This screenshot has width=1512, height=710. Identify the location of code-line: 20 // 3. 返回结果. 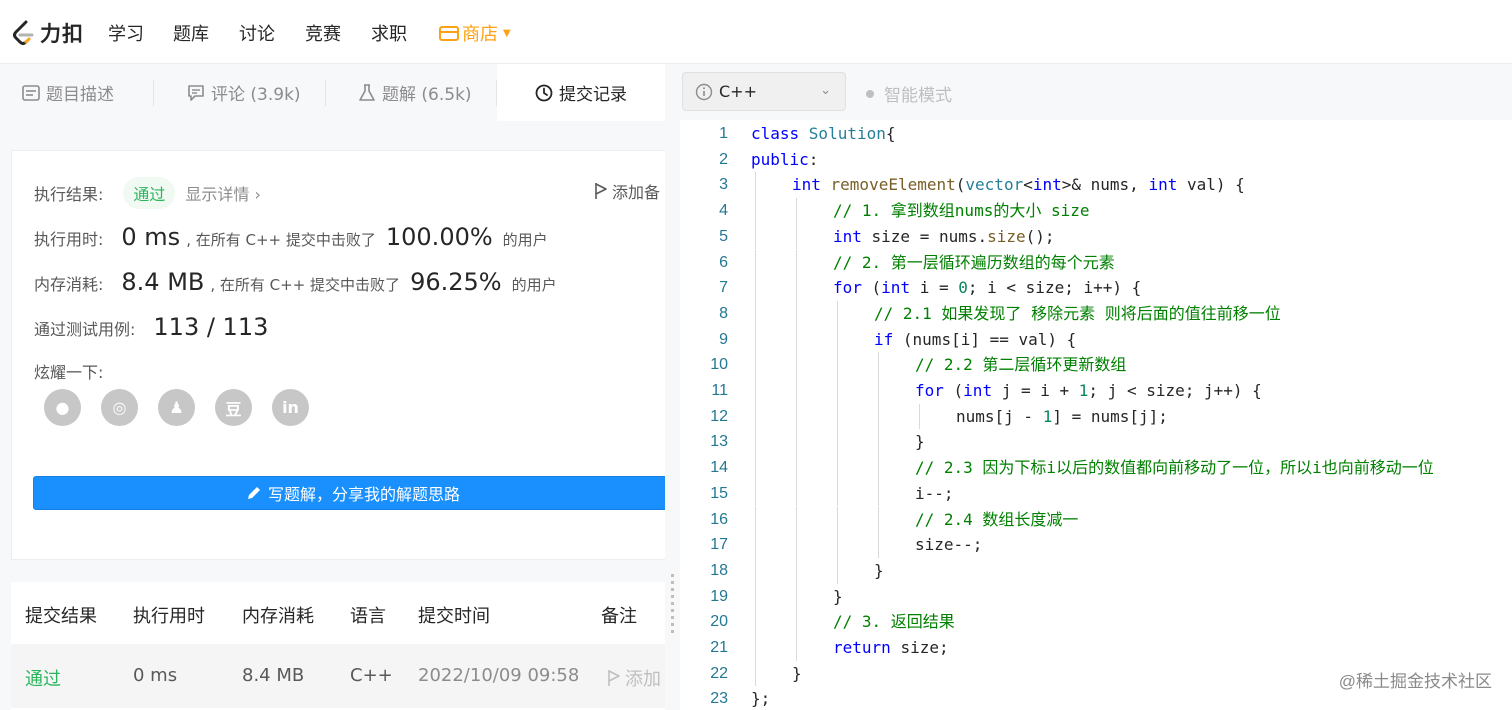
(1096, 622).